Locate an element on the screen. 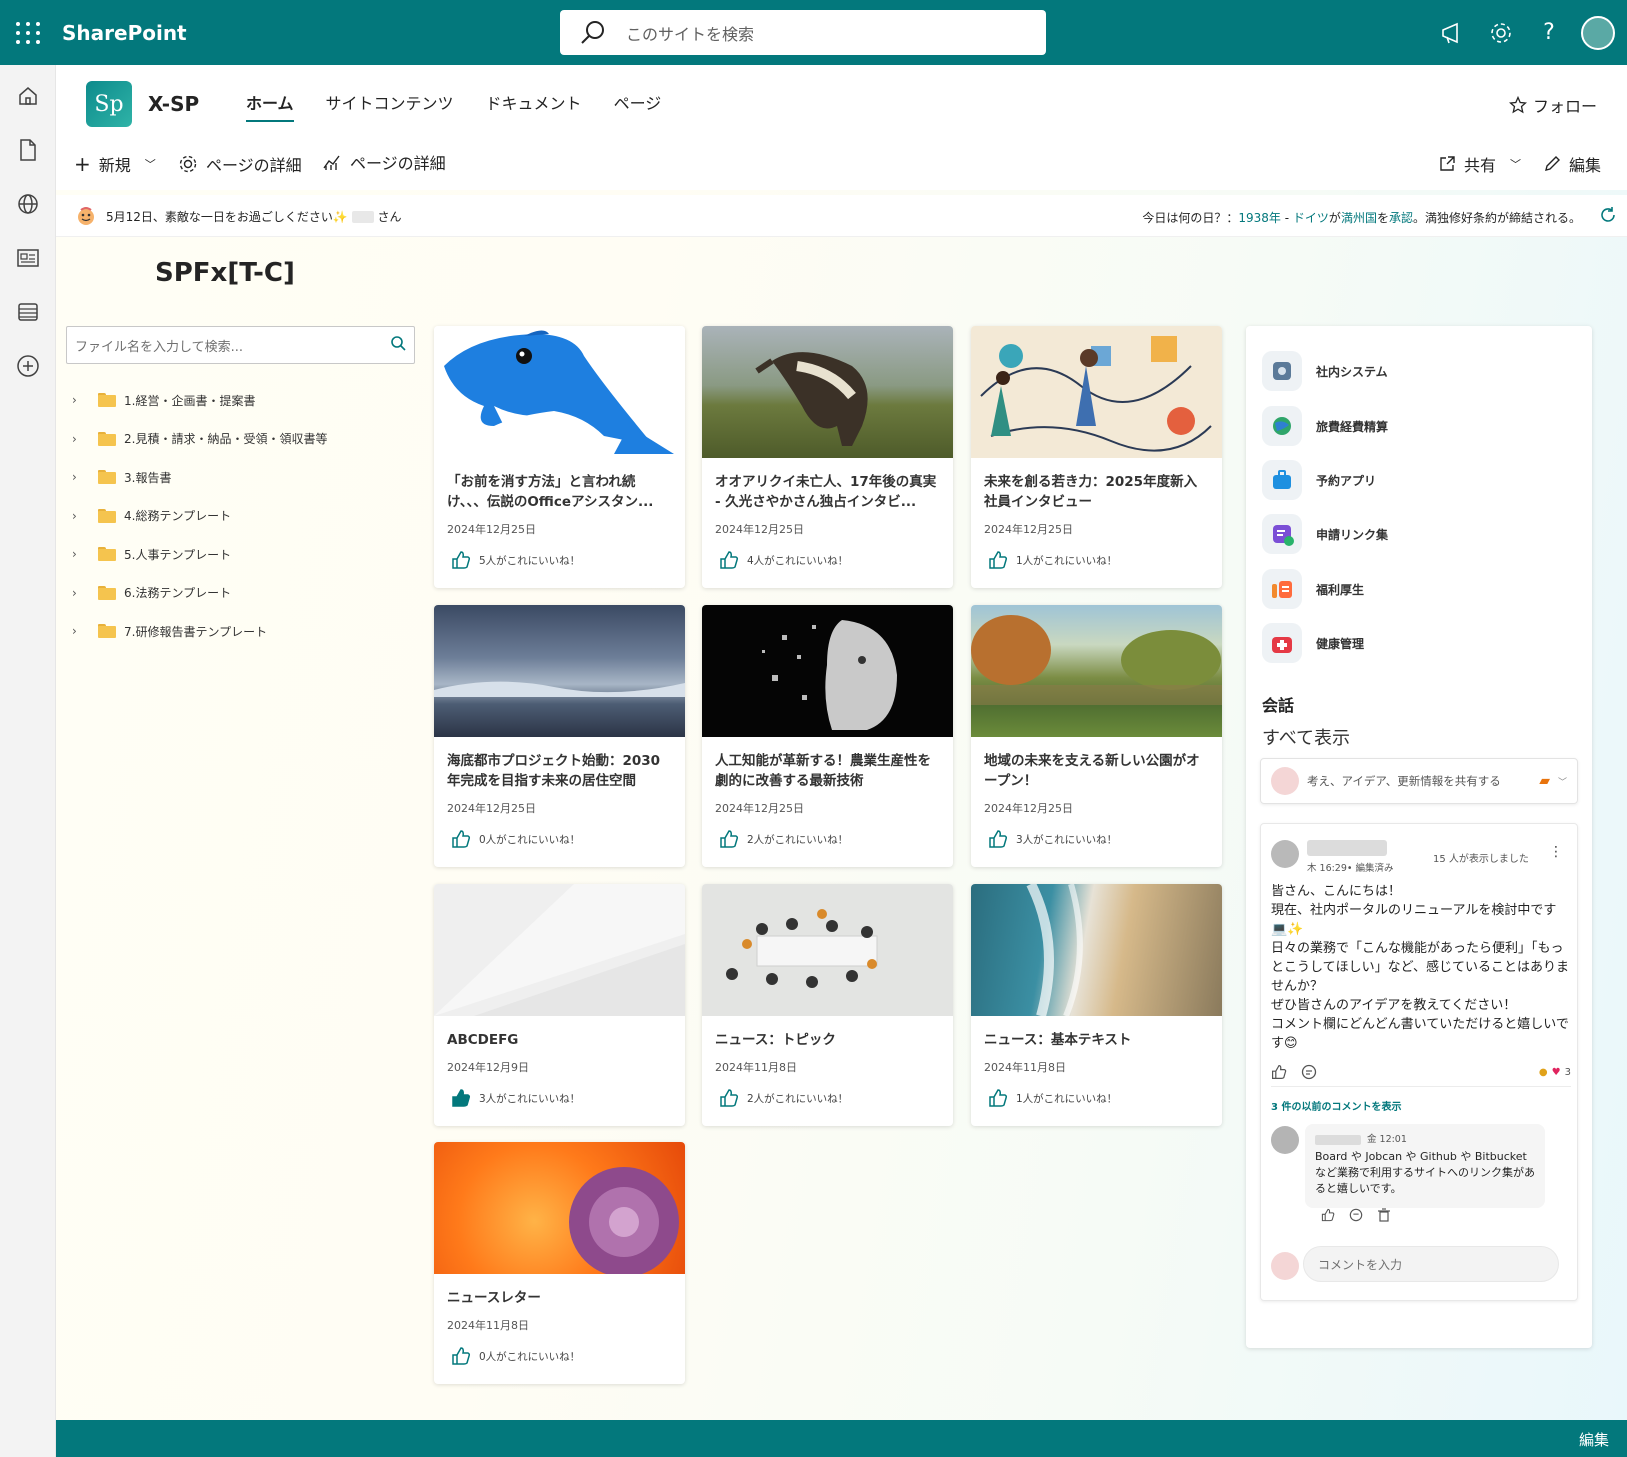  today-place-link: 満州国 is located at coordinates (1359, 218).